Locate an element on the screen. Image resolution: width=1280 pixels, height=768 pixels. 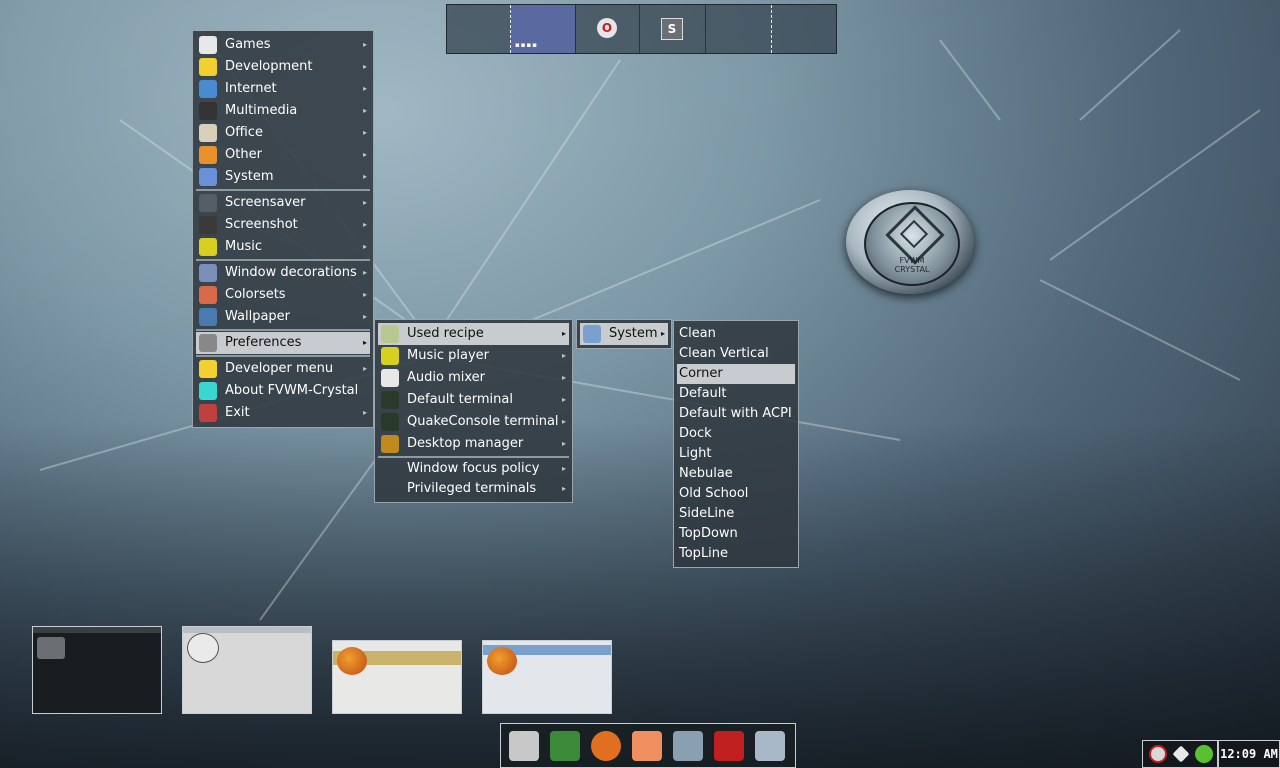
pager-desk-3: O is located at coordinates (607, 29).